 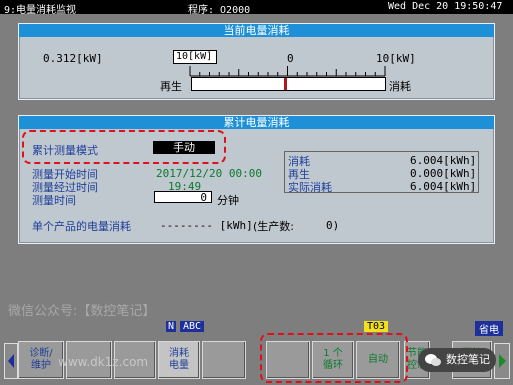 I want to click on production-value: 0), so click(x=333, y=225).